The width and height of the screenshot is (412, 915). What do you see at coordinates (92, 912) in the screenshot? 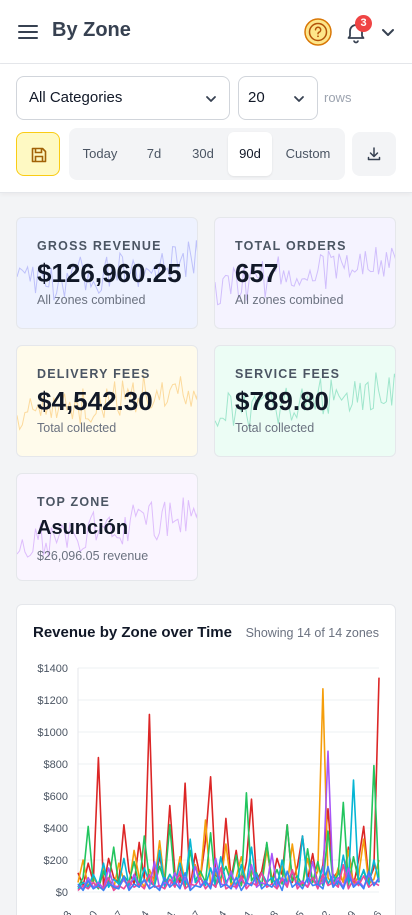
I see `x-tick-label: 10` at bounding box center [92, 912].